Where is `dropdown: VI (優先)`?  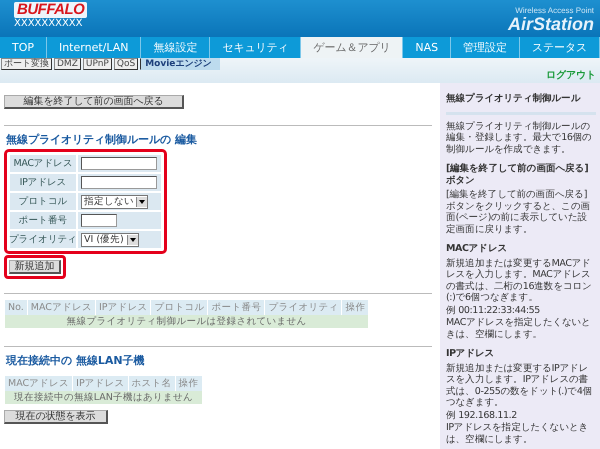
dropdown: VI (優先) is located at coordinates (110, 239).